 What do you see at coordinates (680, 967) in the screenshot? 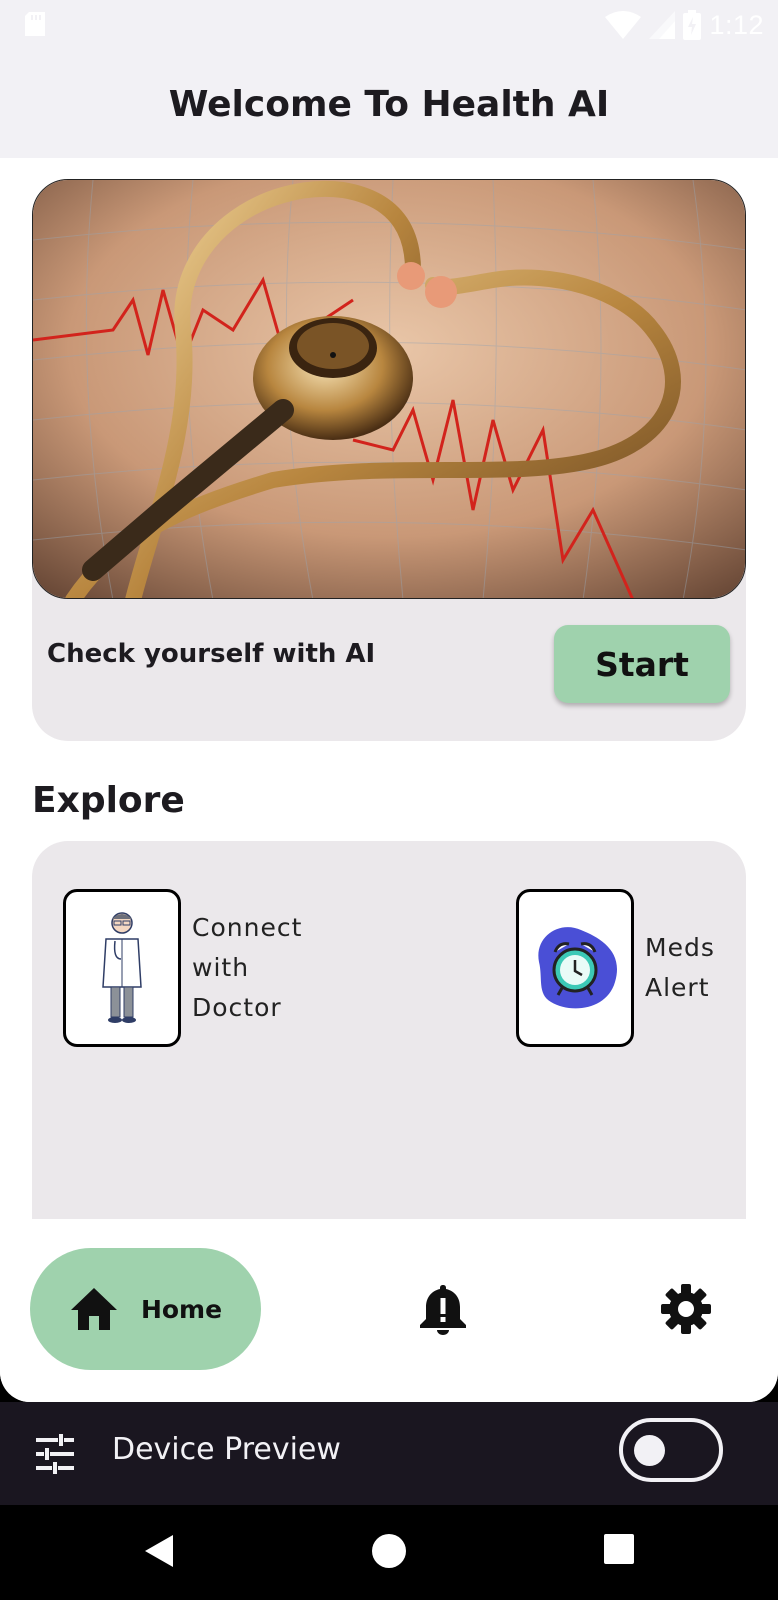
I see `meds-alert-label: Meds Alert` at bounding box center [680, 967].